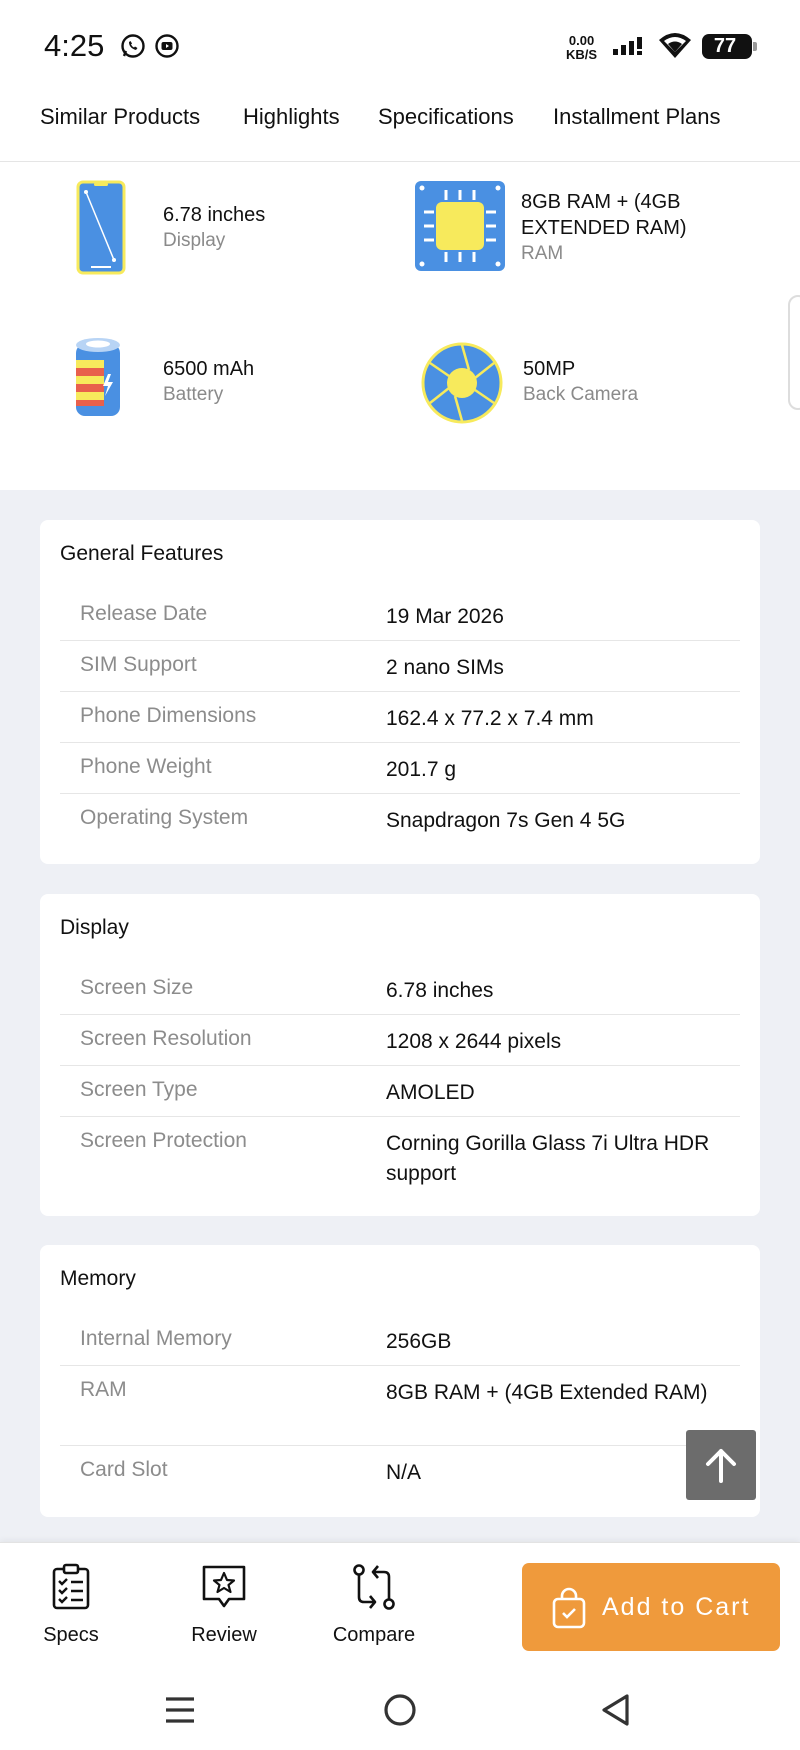 Image resolution: width=800 pixels, height=1750 pixels. I want to click on camera-aperture-icon, so click(462, 385).